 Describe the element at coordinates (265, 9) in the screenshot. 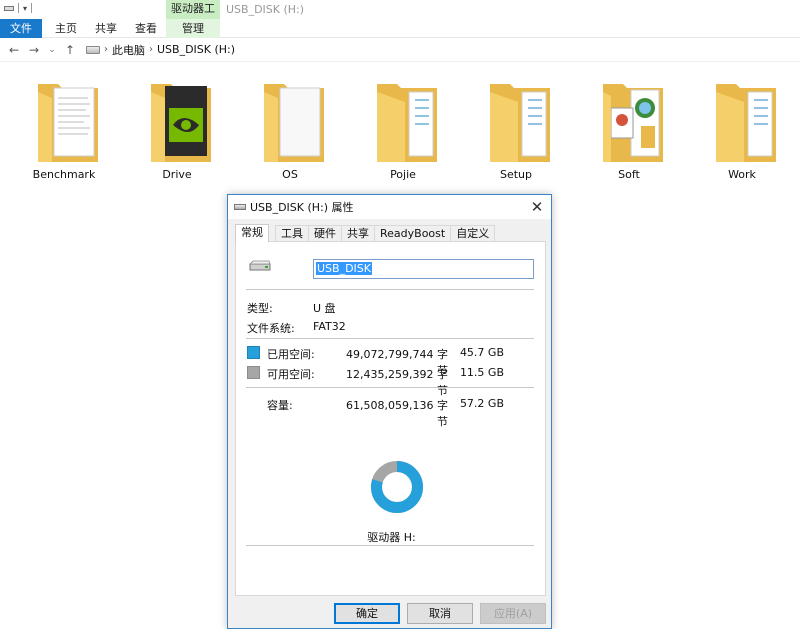

I see `window-title: USB_DISK (H:)` at that location.